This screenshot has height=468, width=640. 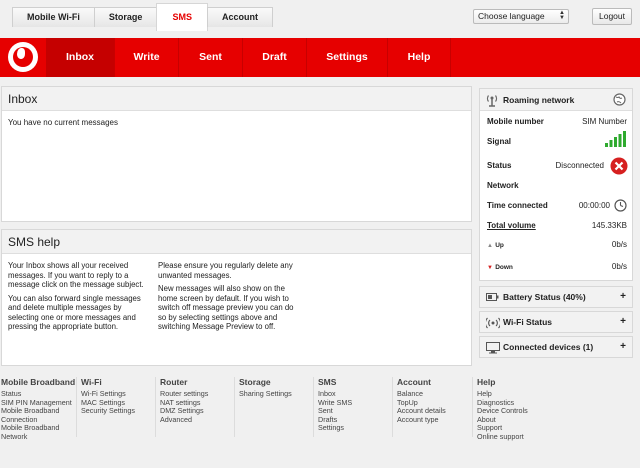 What do you see at coordinates (528, 322) in the screenshot?
I see `wifi-status-title: Wi-Fi Status` at bounding box center [528, 322].